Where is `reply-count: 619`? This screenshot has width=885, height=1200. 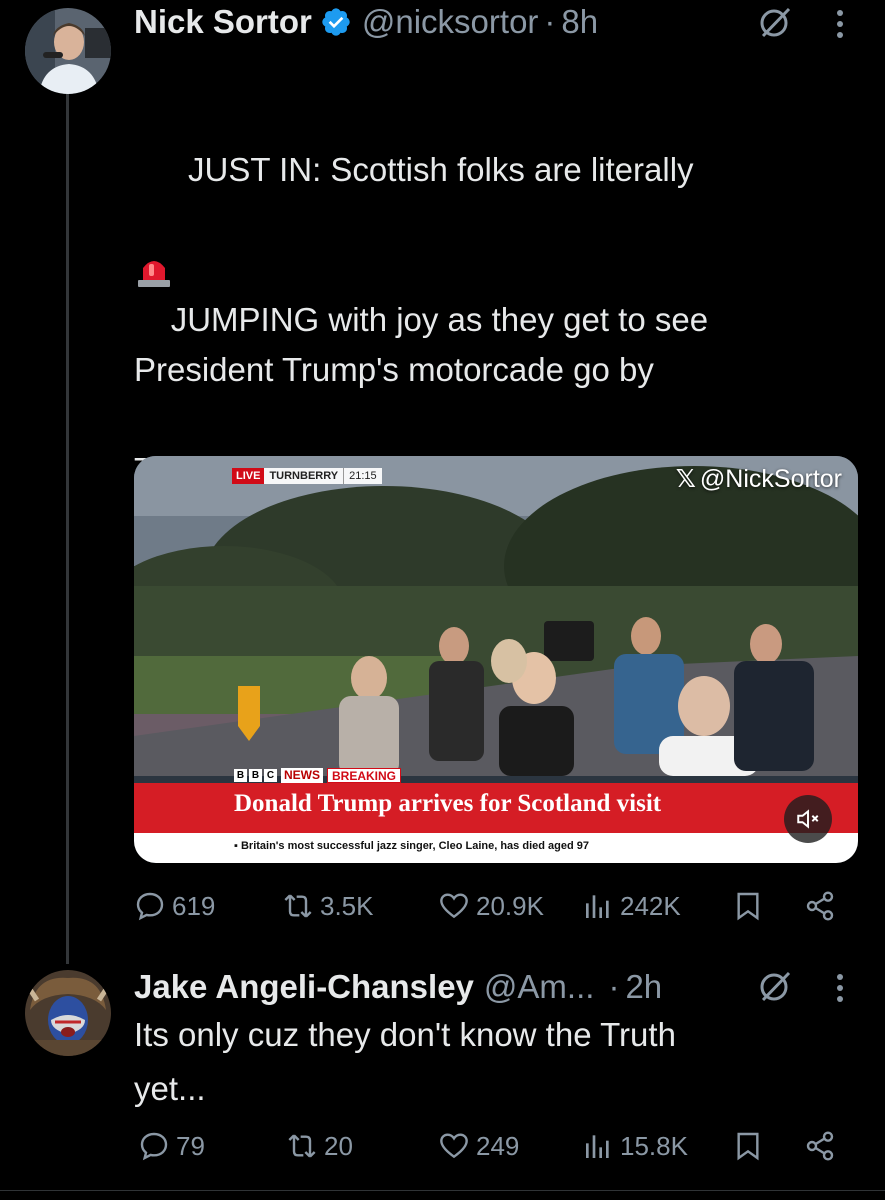 reply-count: 619 is located at coordinates (194, 905).